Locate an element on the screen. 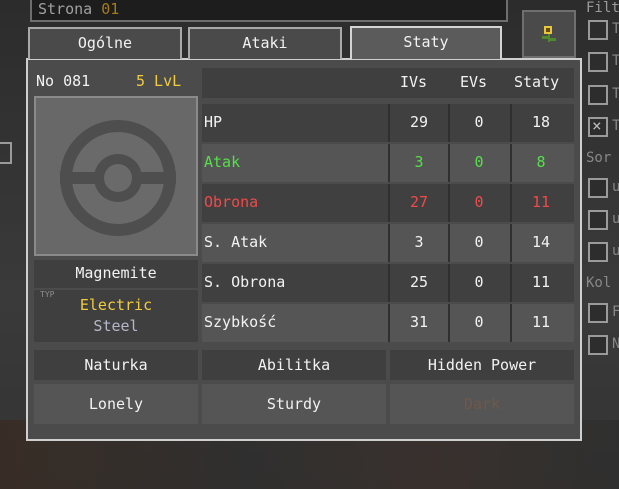 Image resolution: width=619 pixels, height=489 pixels. page-search-field: Strona 01 is located at coordinates (269, 11).